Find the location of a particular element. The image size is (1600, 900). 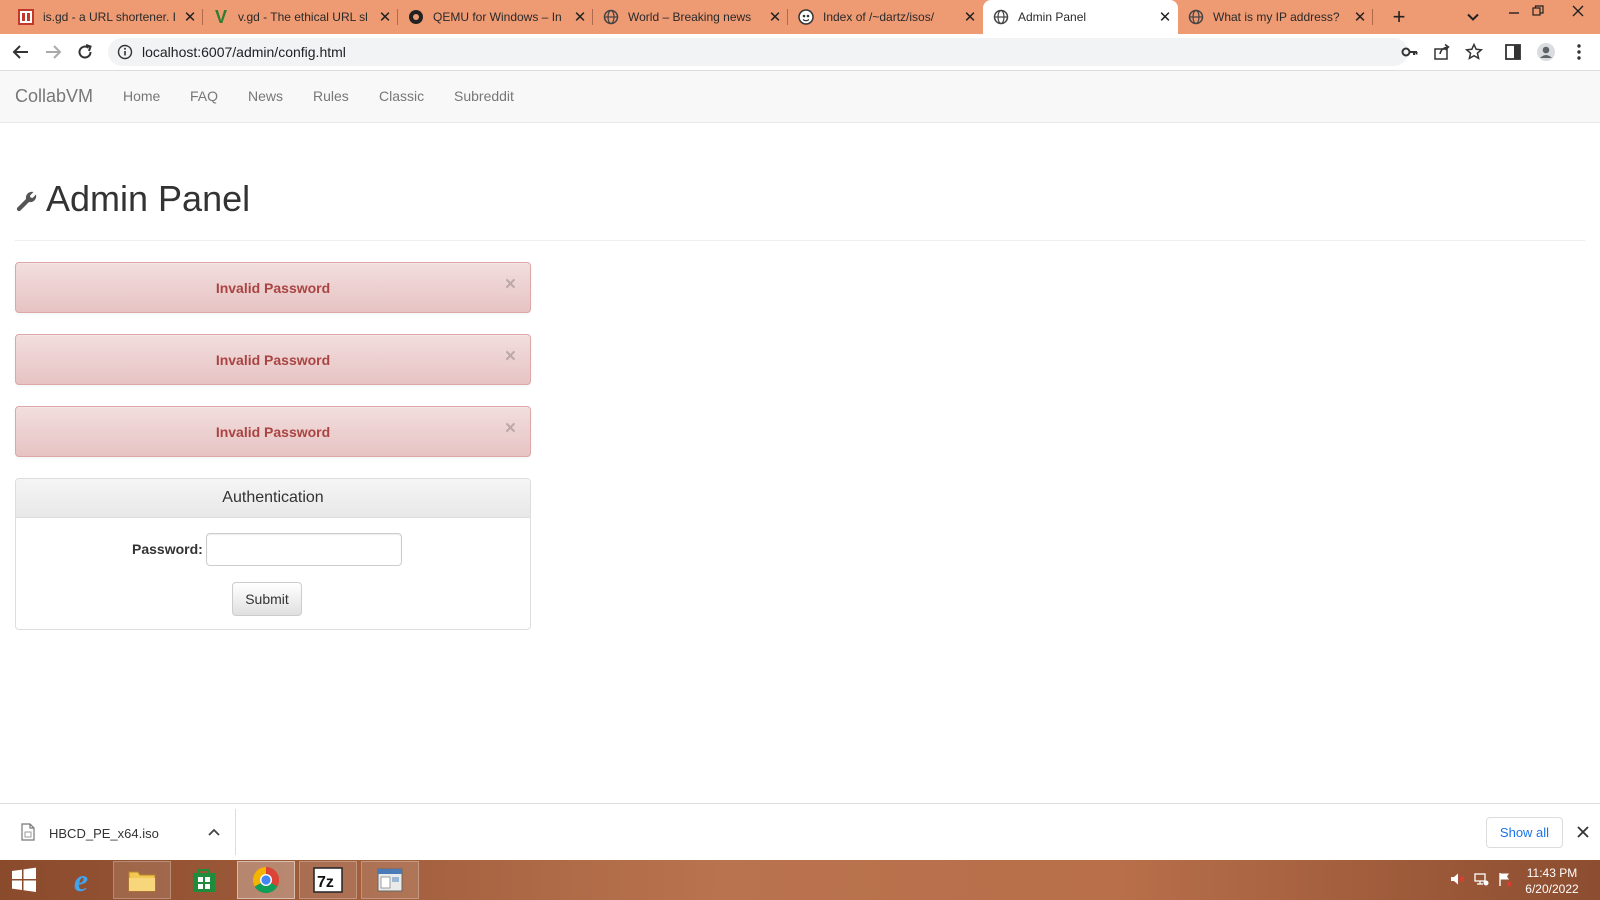

new-tab-button: + is located at coordinates (1399, 17).